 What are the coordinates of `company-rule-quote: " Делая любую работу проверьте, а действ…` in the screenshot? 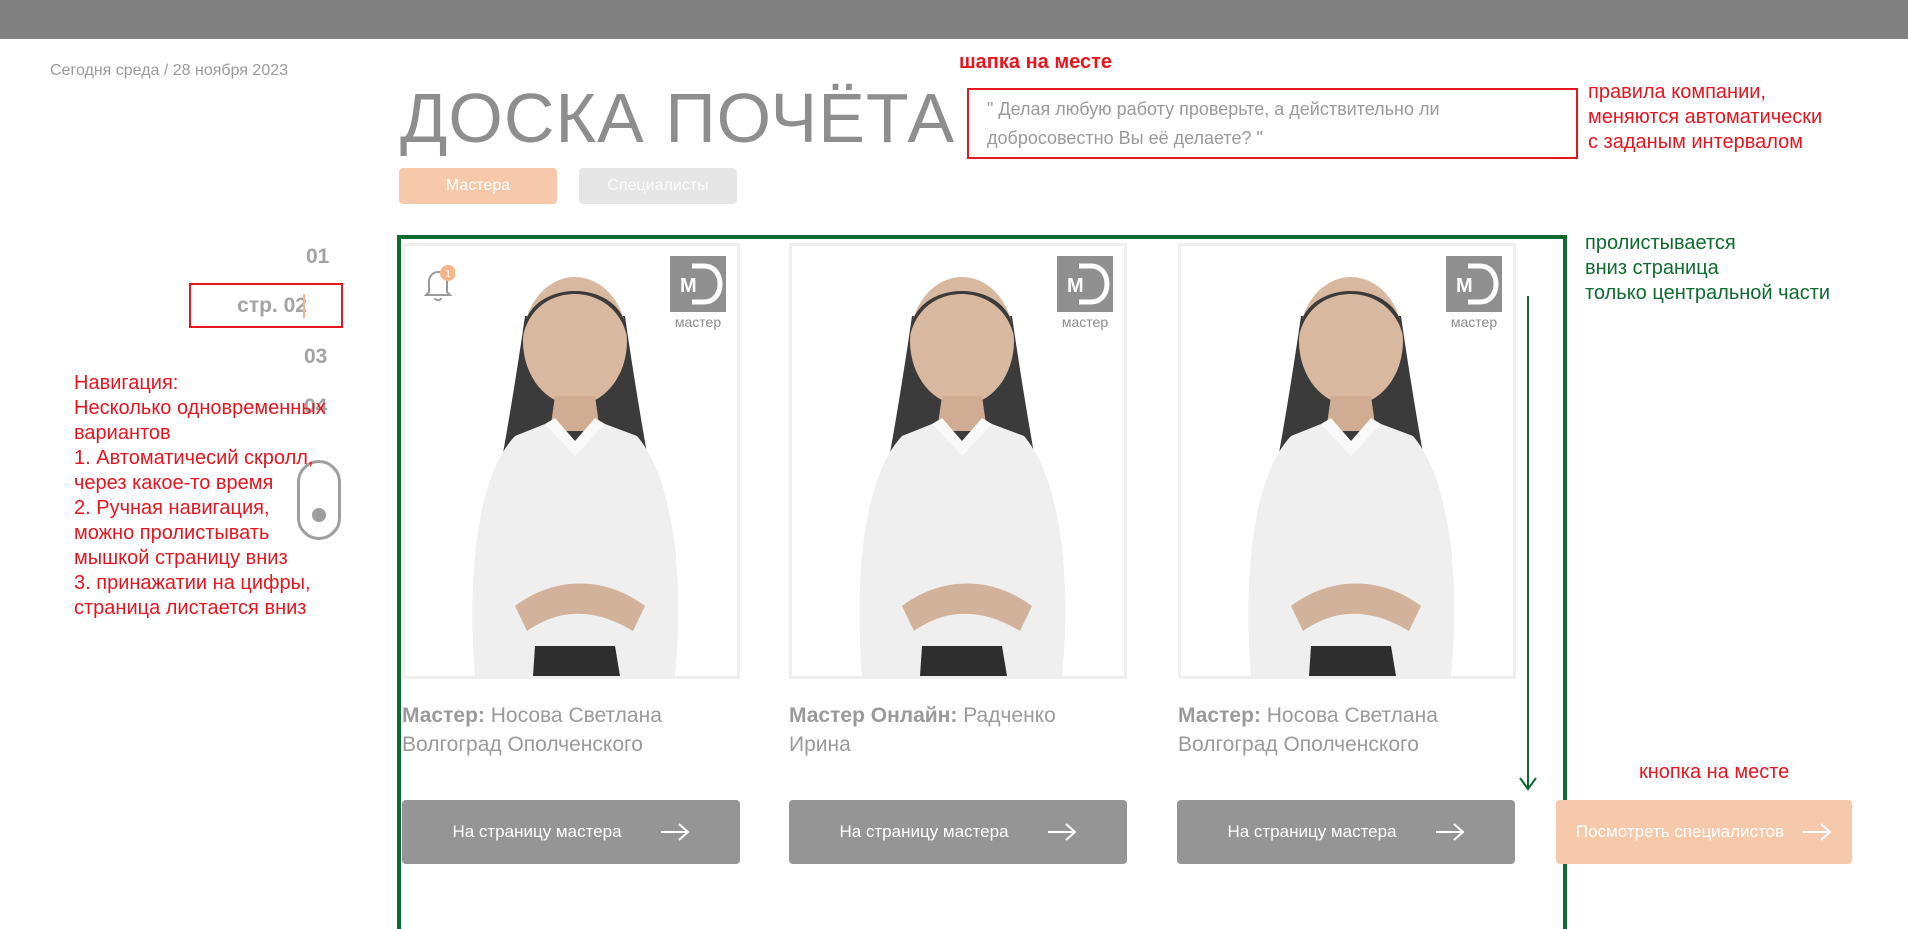 It's located at (1272, 123).